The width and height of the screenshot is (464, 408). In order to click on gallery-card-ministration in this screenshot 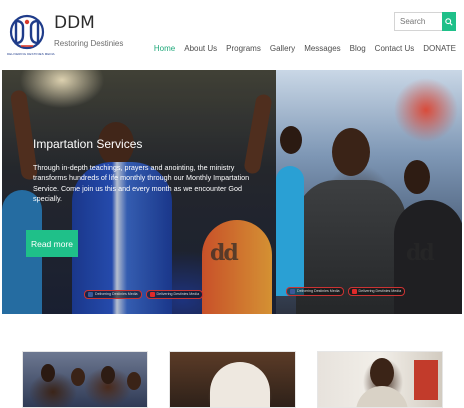, I will do `click(232, 379)`.